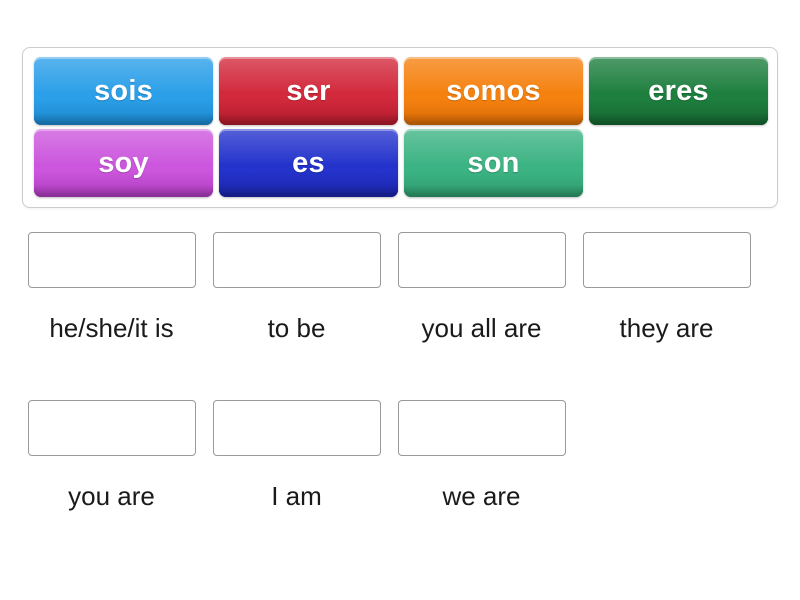 The height and width of the screenshot is (600, 800). I want to click on word-tile-label: son, so click(493, 162).